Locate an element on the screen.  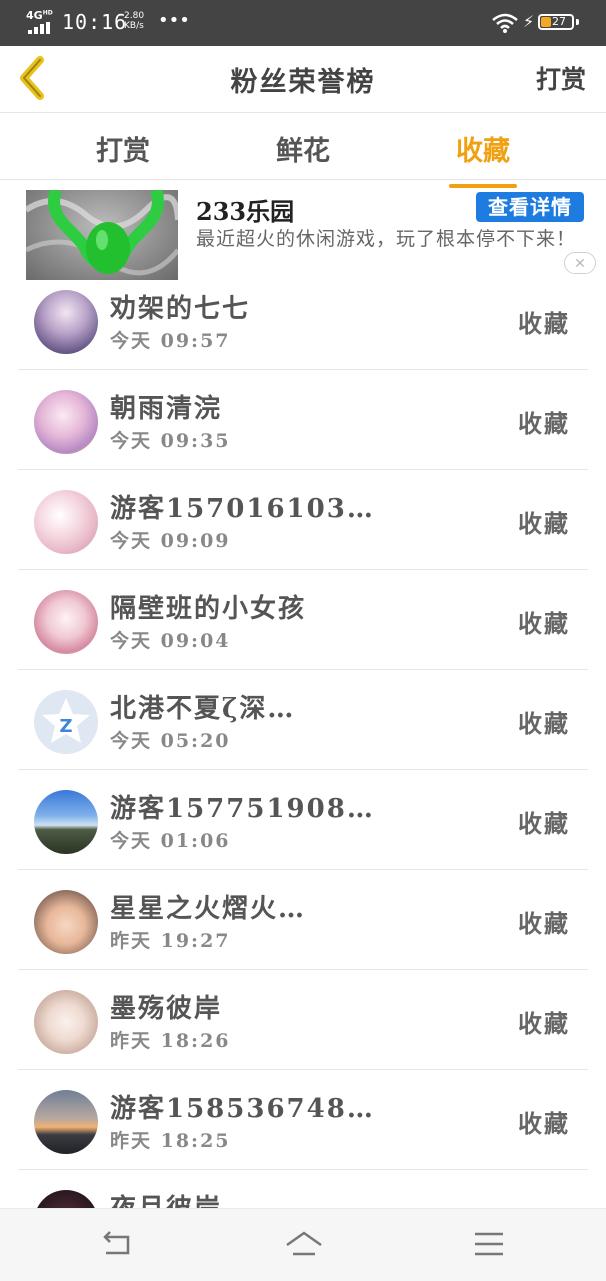
network-speed: 2.80 KB/s is located at coordinates (134, 21).